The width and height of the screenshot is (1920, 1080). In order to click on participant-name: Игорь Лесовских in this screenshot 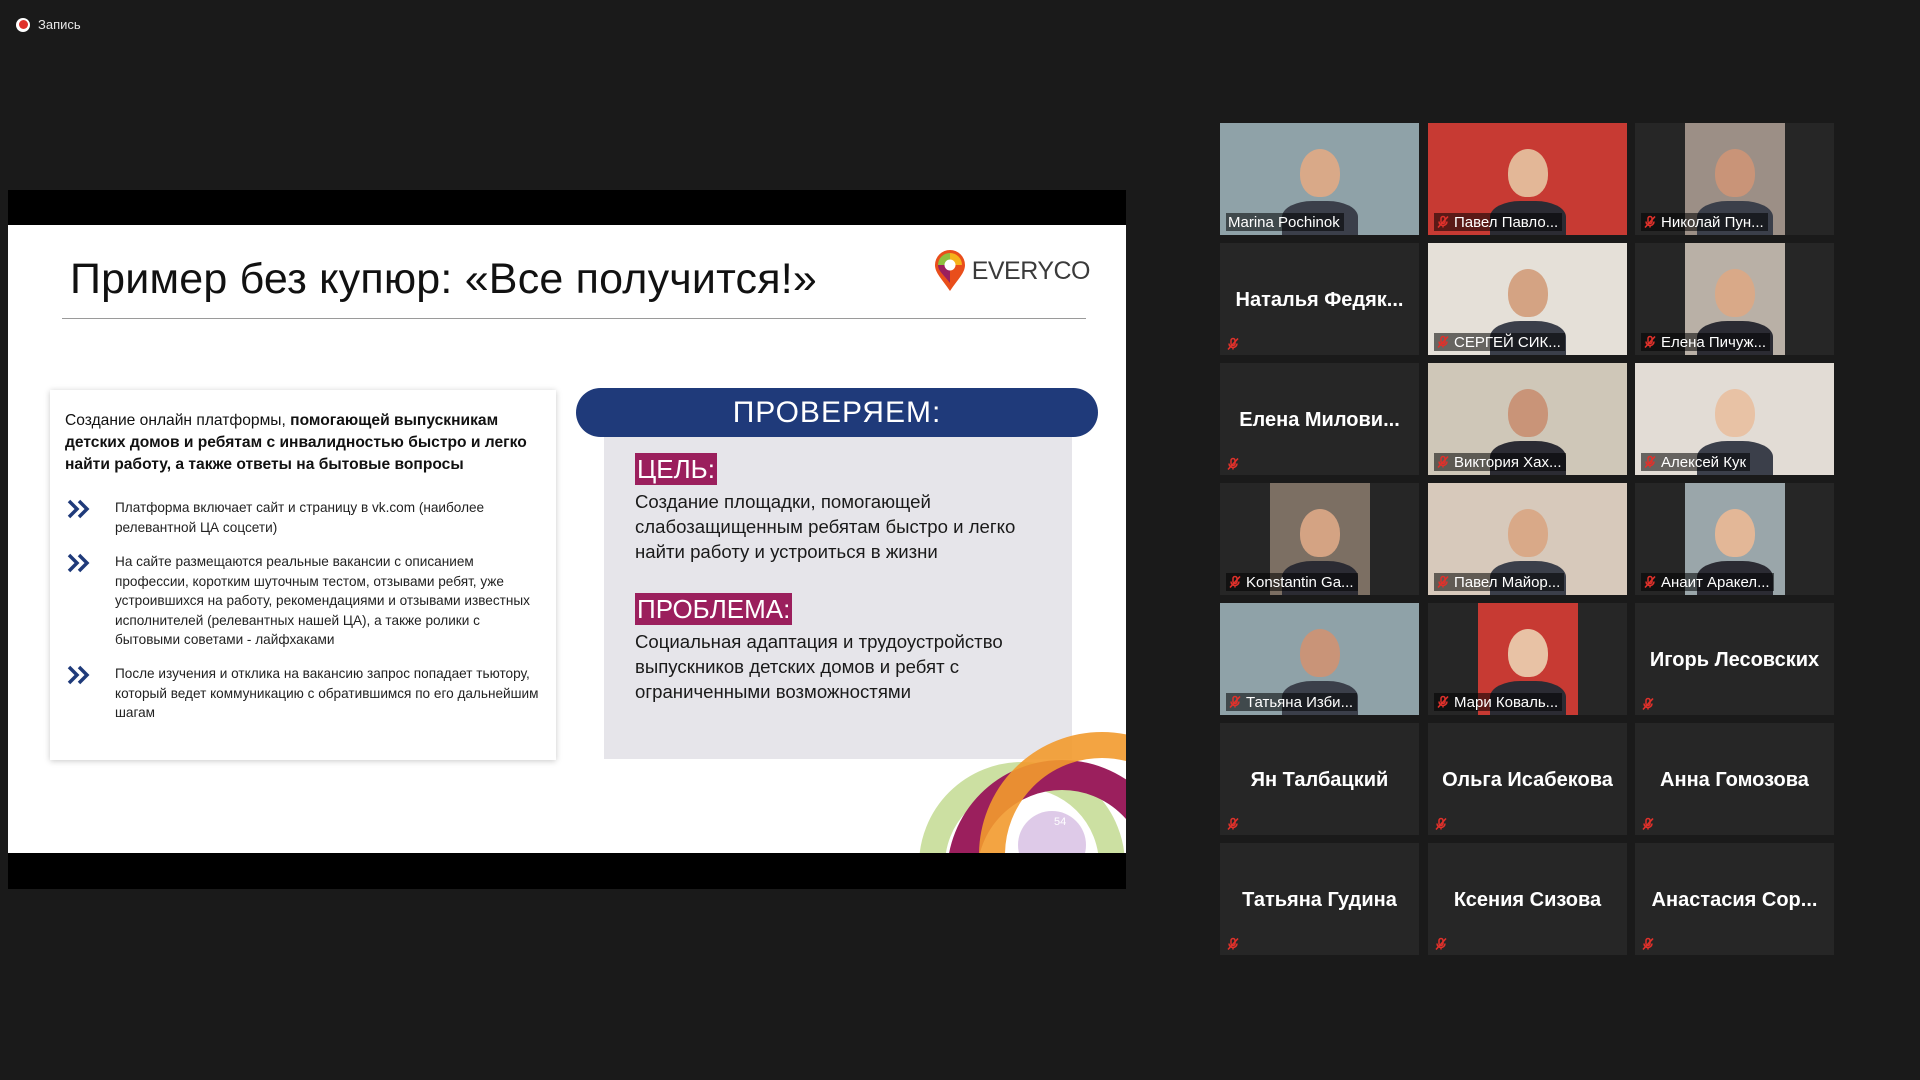, I will do `click(1734, 660)`.